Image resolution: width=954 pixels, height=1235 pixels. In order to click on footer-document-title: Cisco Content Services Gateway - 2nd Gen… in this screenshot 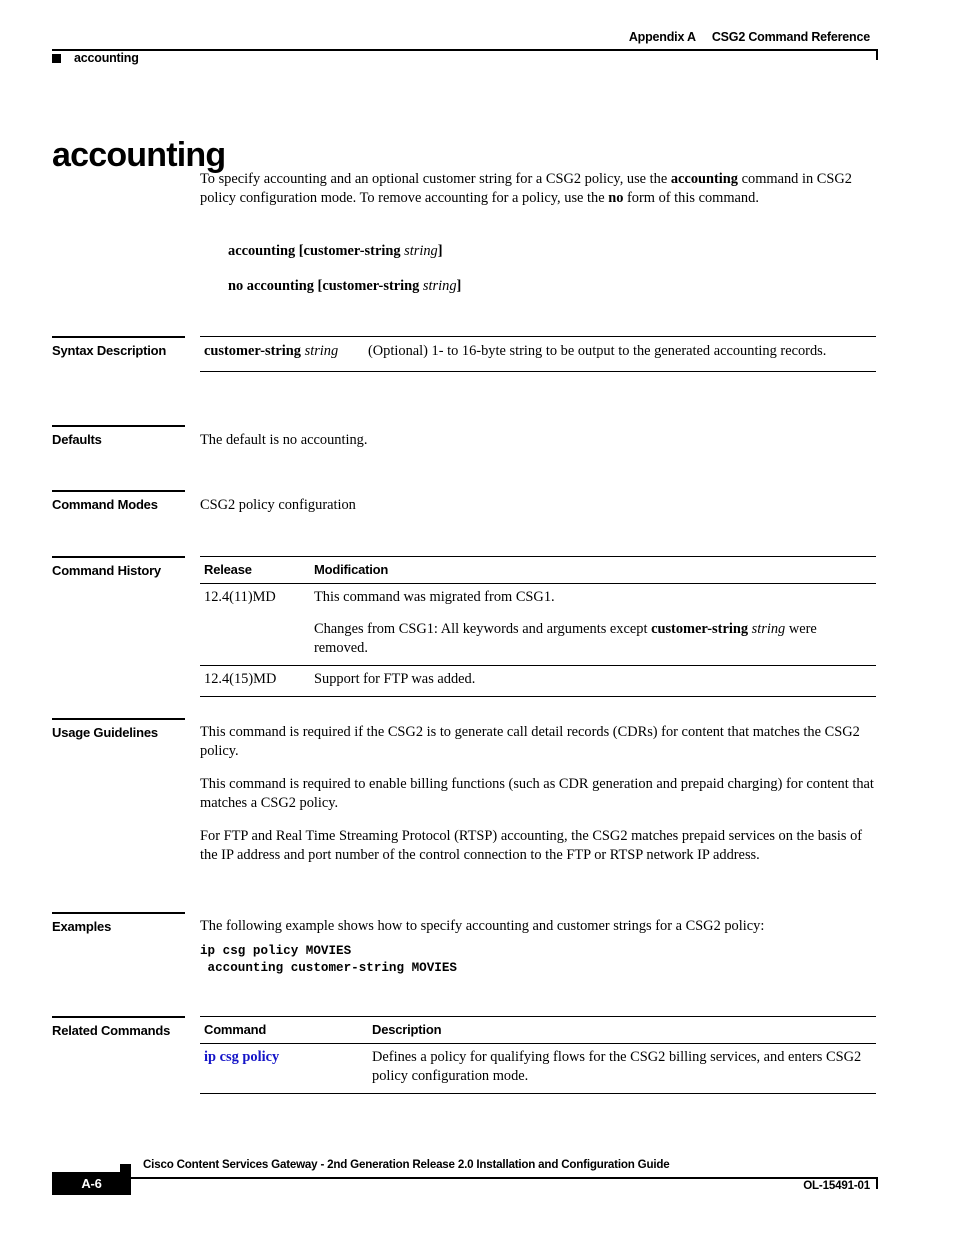, I will do `click(406, 1164)`.